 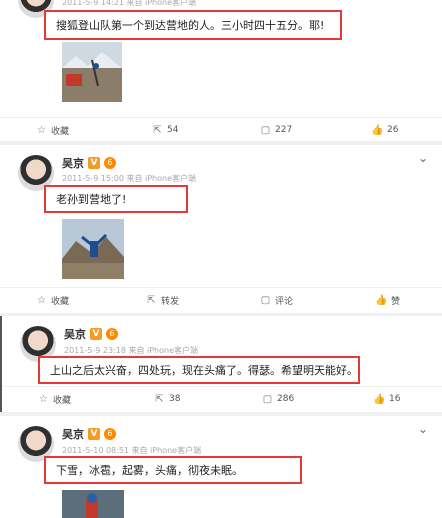 I want to click on post-meta: 2011-5-9 23:18 来自 iPhone客户端, so click(x=131, y=350).